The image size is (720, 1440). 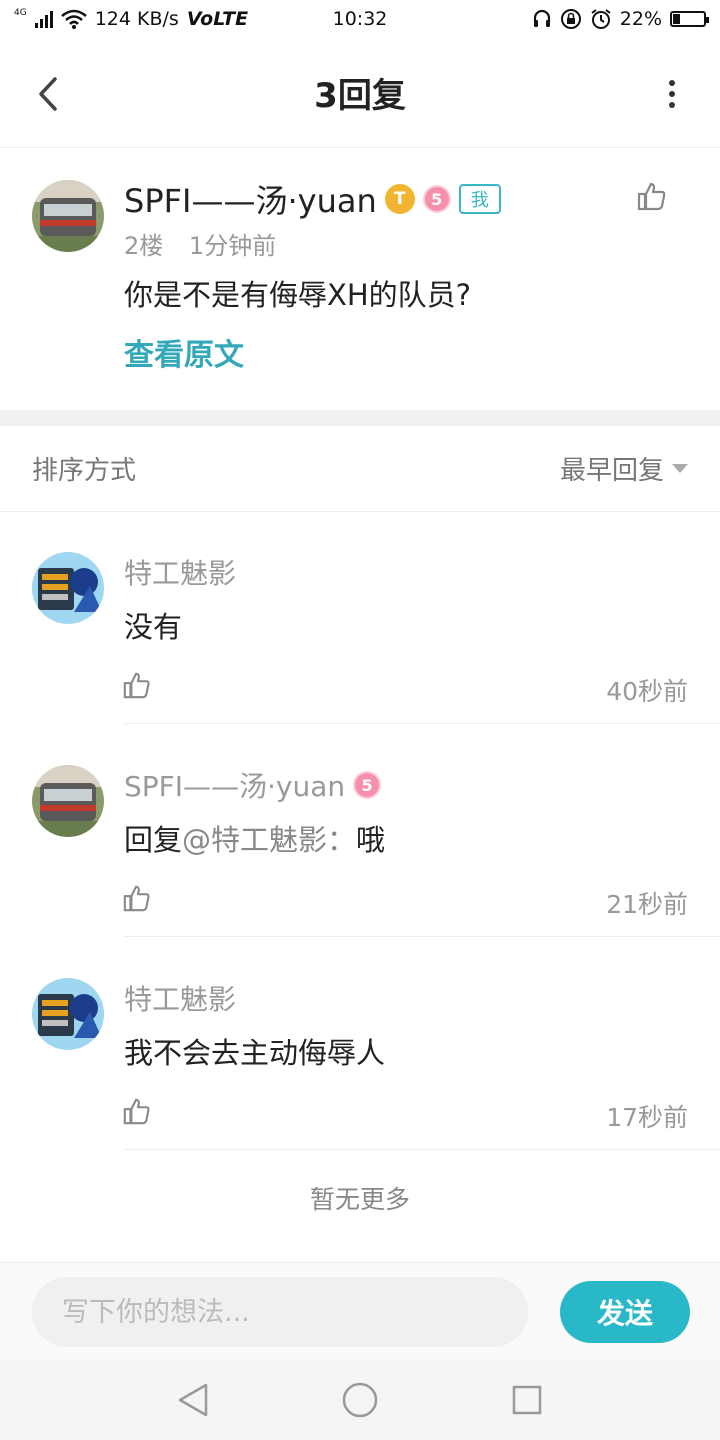 I want to click on rotation-lock-icon, so click(x=570, y=19).